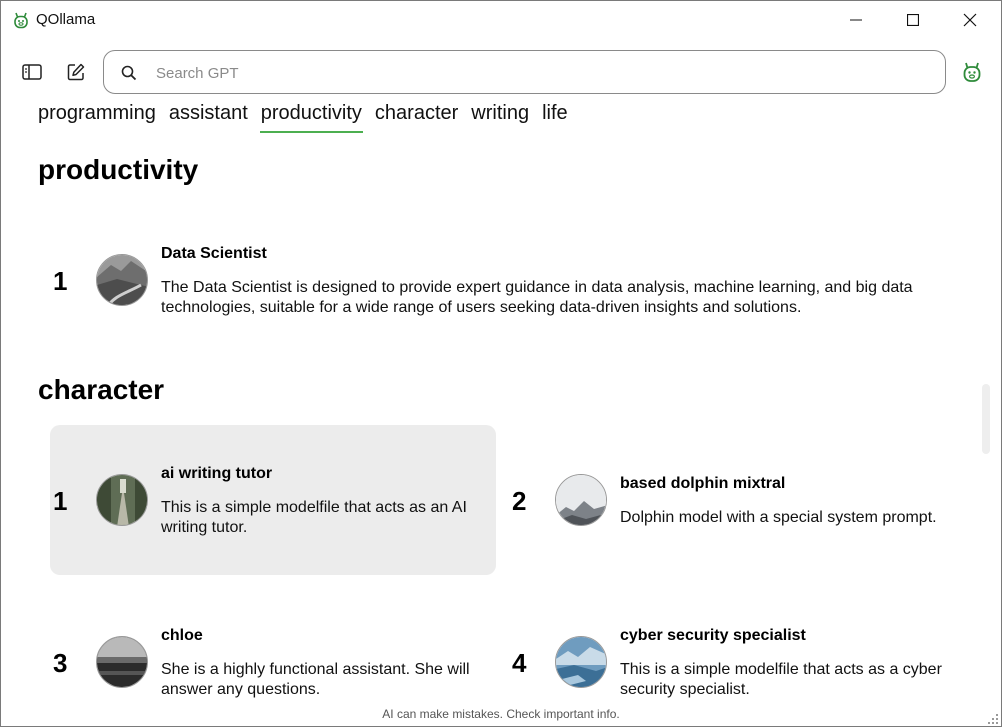  What do you see at coordinates (60, 663) in the screenshot?
I see `rank-number: 3` at bounding box center [60, 663].